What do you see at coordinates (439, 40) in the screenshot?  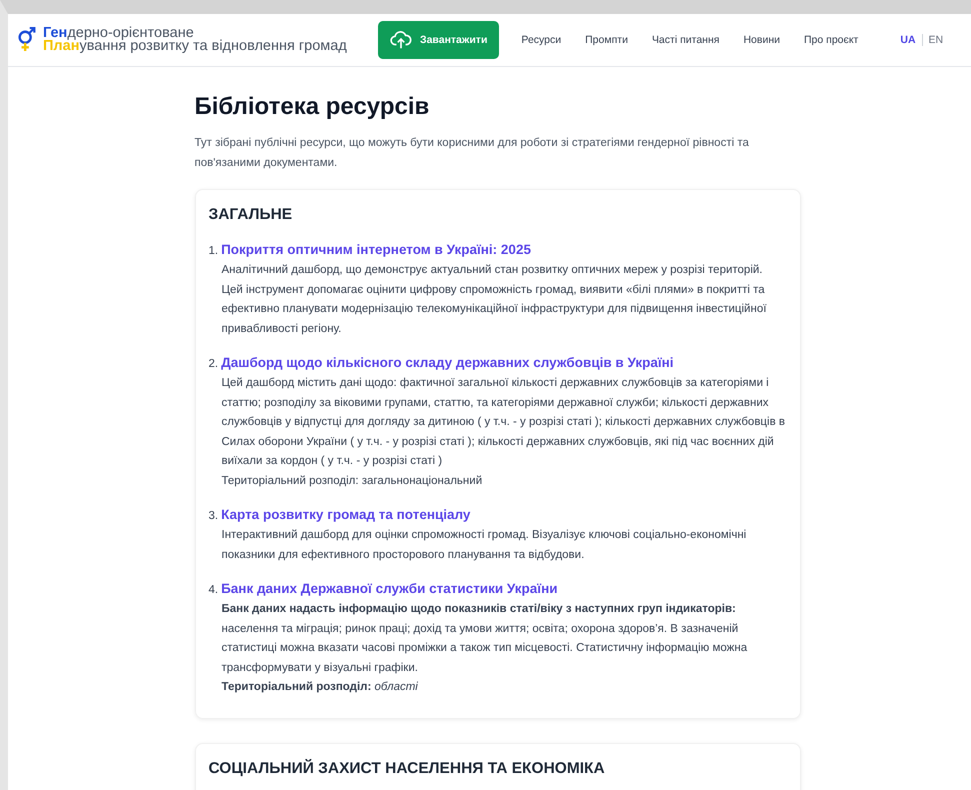 I see `upload-button: Завантажити` at bounding box center [439, 40].